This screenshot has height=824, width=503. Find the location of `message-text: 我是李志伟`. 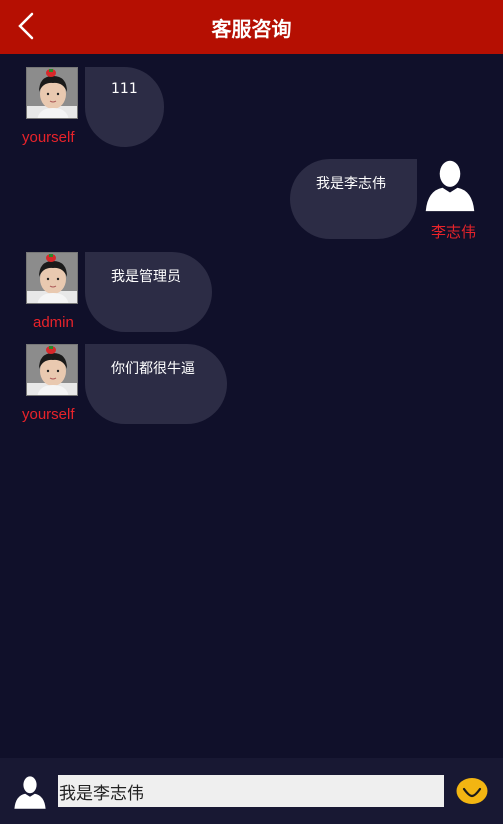

message-text: 我是李志伟 is located at coordinates (351, 184).